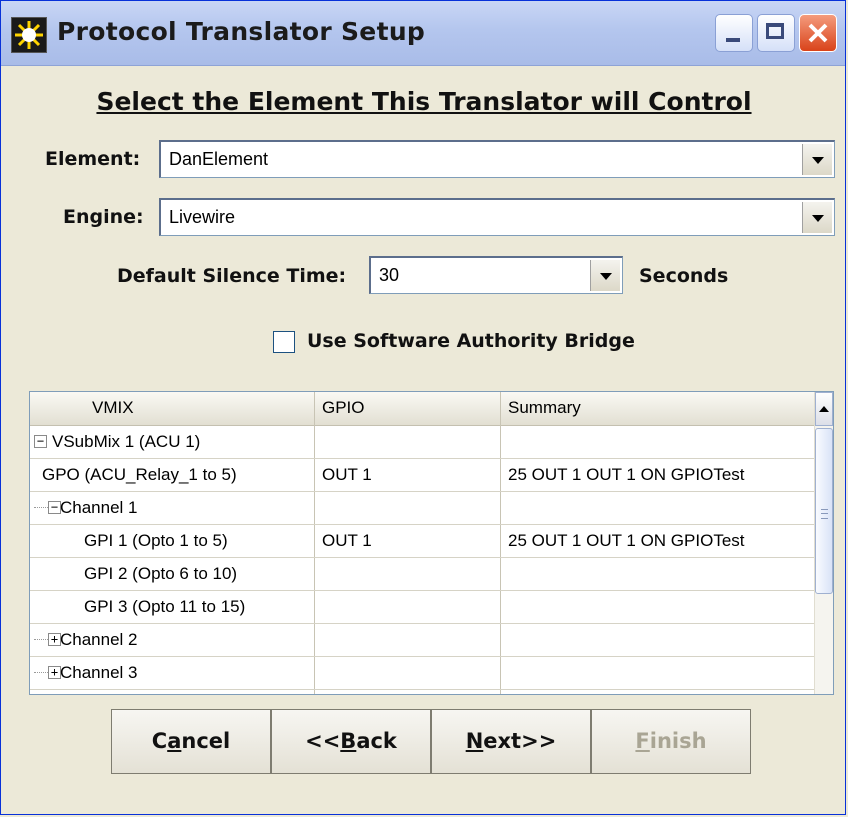  I want to click on vertical-scrollbar, so click(823, 543).